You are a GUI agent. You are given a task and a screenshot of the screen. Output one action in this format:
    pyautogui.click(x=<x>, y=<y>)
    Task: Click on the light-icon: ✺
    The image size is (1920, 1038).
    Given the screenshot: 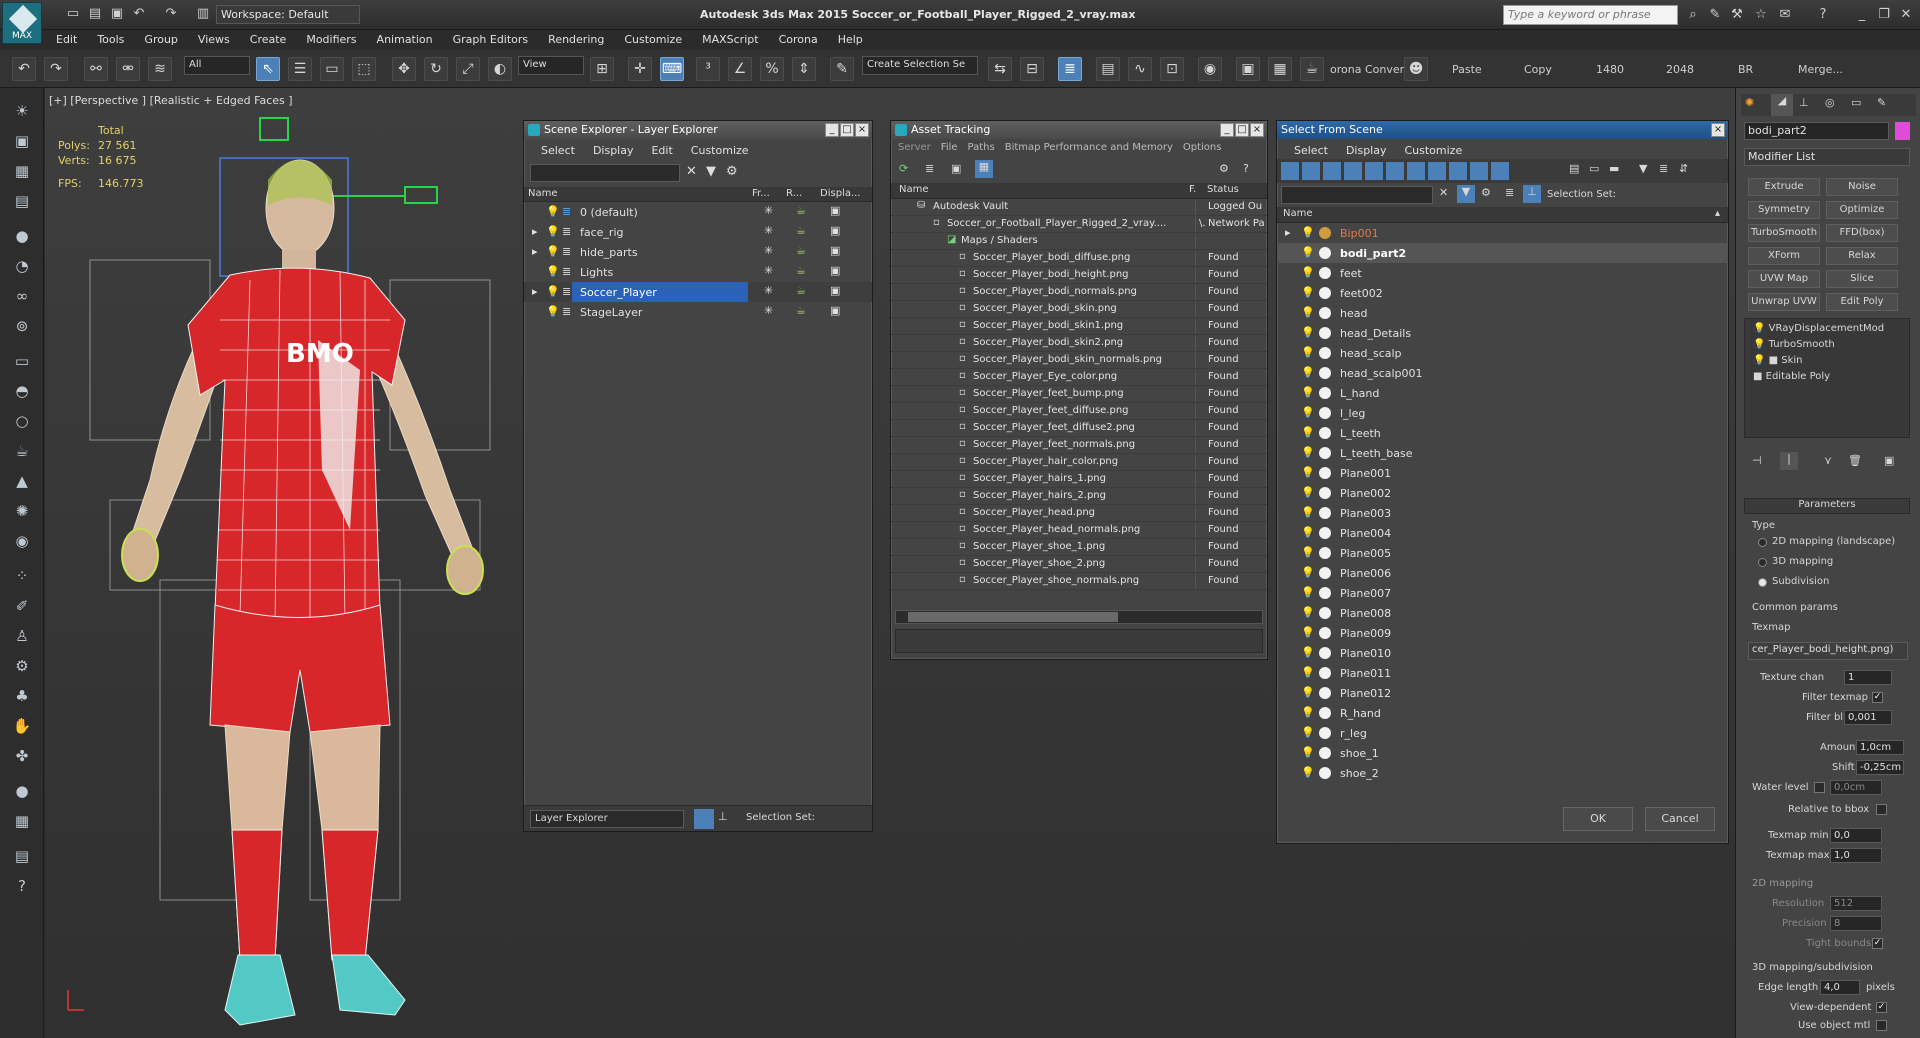 What is the action you would take?
    pyautogui.click(x=22, y=511)
    